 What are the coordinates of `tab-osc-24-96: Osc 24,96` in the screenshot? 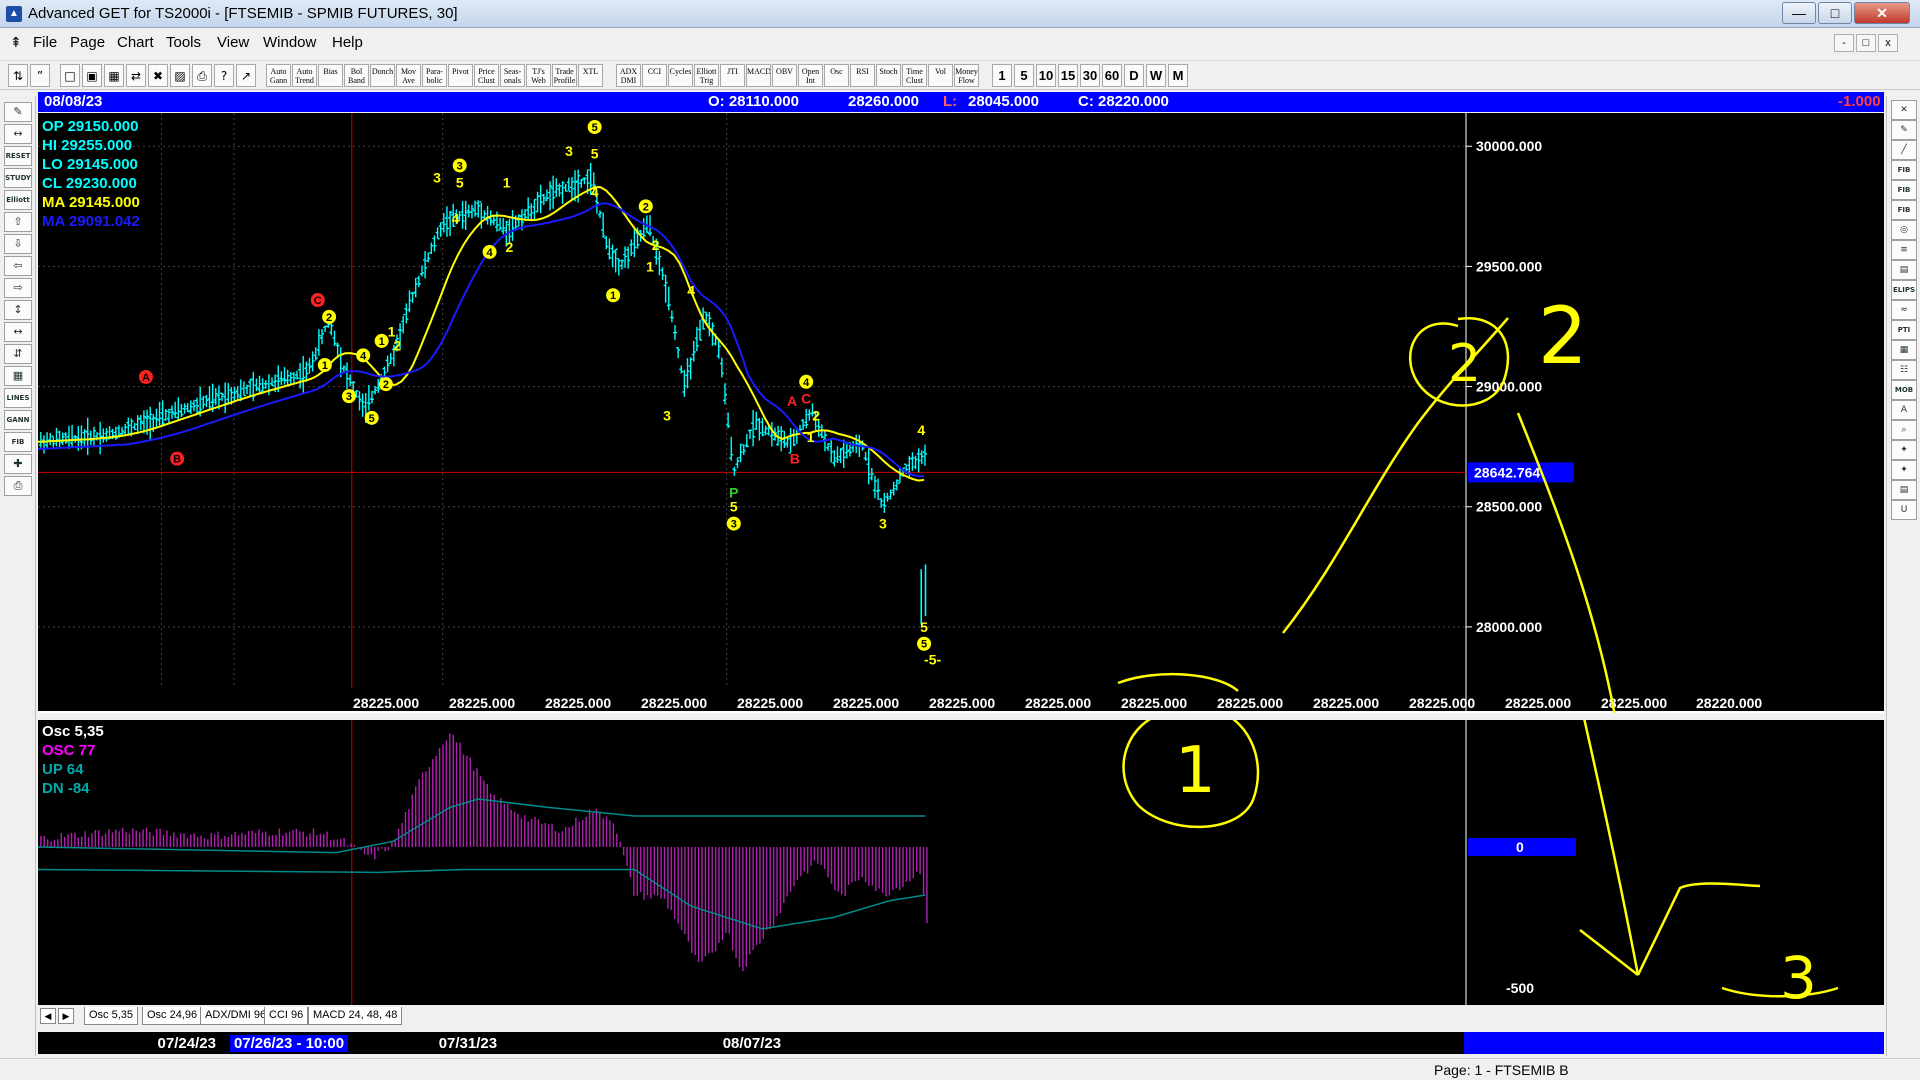 It's located at (172, 1016).